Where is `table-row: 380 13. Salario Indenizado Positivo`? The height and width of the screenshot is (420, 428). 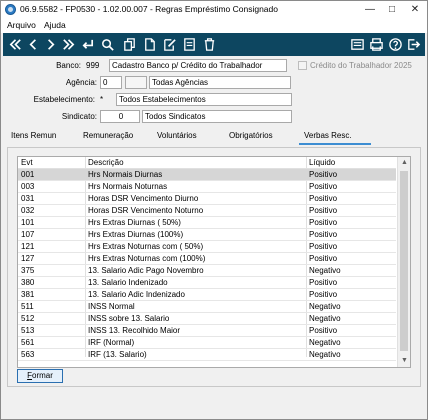 table-row: 380 13. Salario Indenizado Positivo is located at coordinates (207, 283).